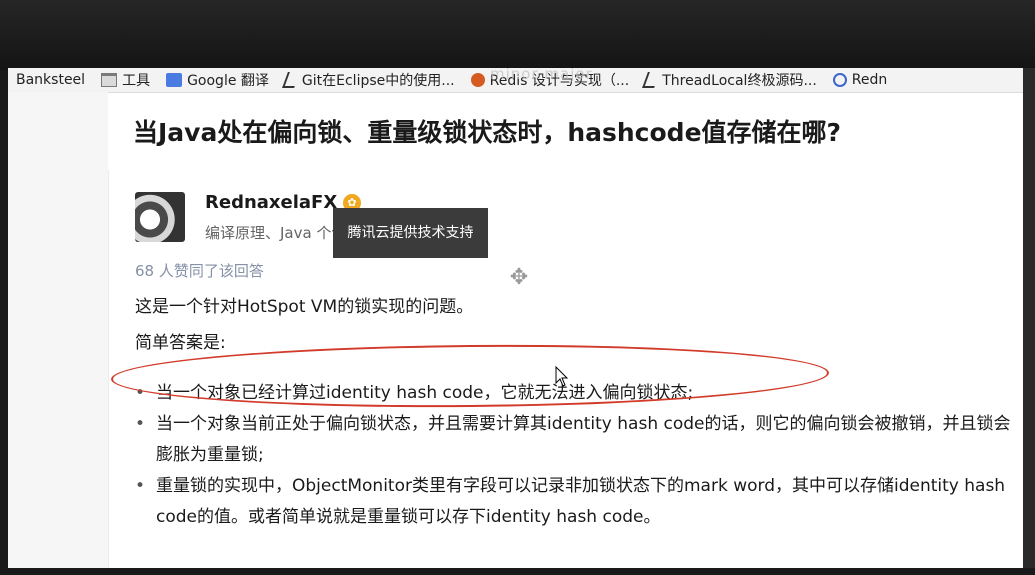  Describe the element at coordinates (477, 80) in the screenshot. I see `redis-icon` at that location.